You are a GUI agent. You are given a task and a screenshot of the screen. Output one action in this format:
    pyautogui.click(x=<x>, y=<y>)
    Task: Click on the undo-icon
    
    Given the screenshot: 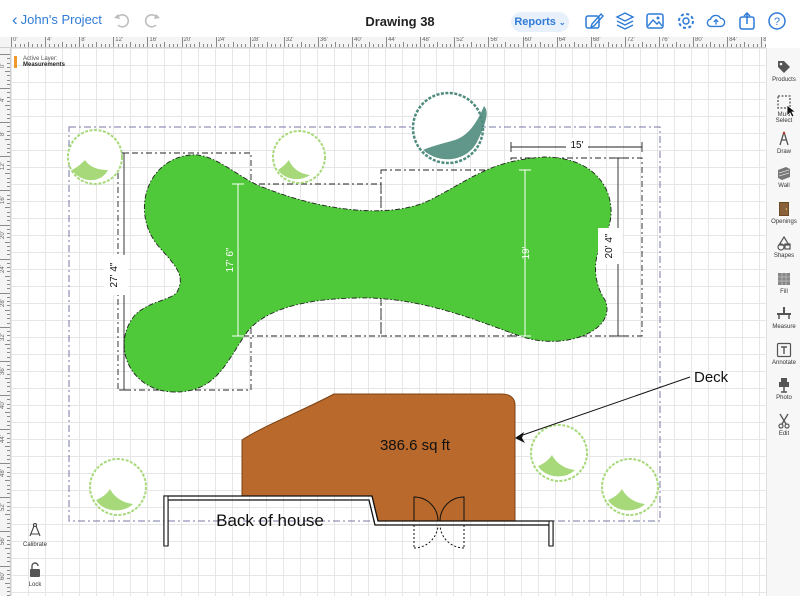 What is the action you would take?
    pyautogui.click(x=122, y=20)
    